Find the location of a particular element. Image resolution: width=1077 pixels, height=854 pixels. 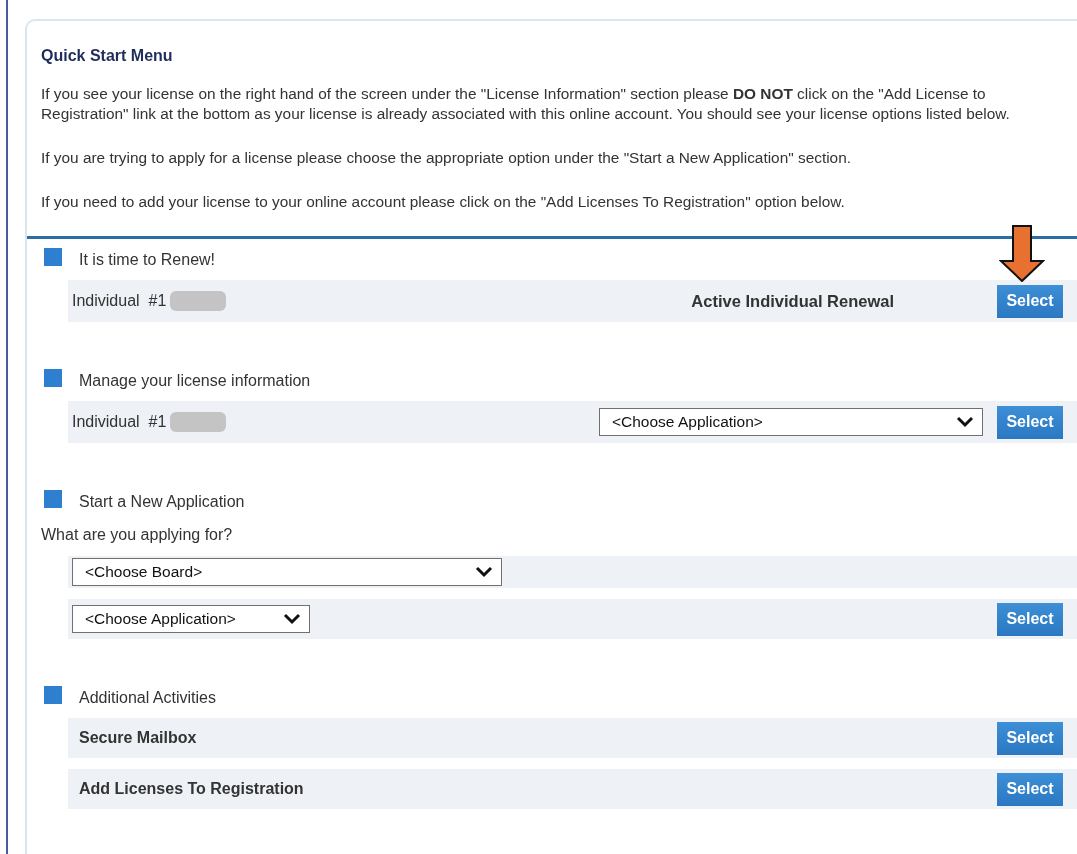

activity-label: Add Licenses To Registration is located at coordinates (191, 789).